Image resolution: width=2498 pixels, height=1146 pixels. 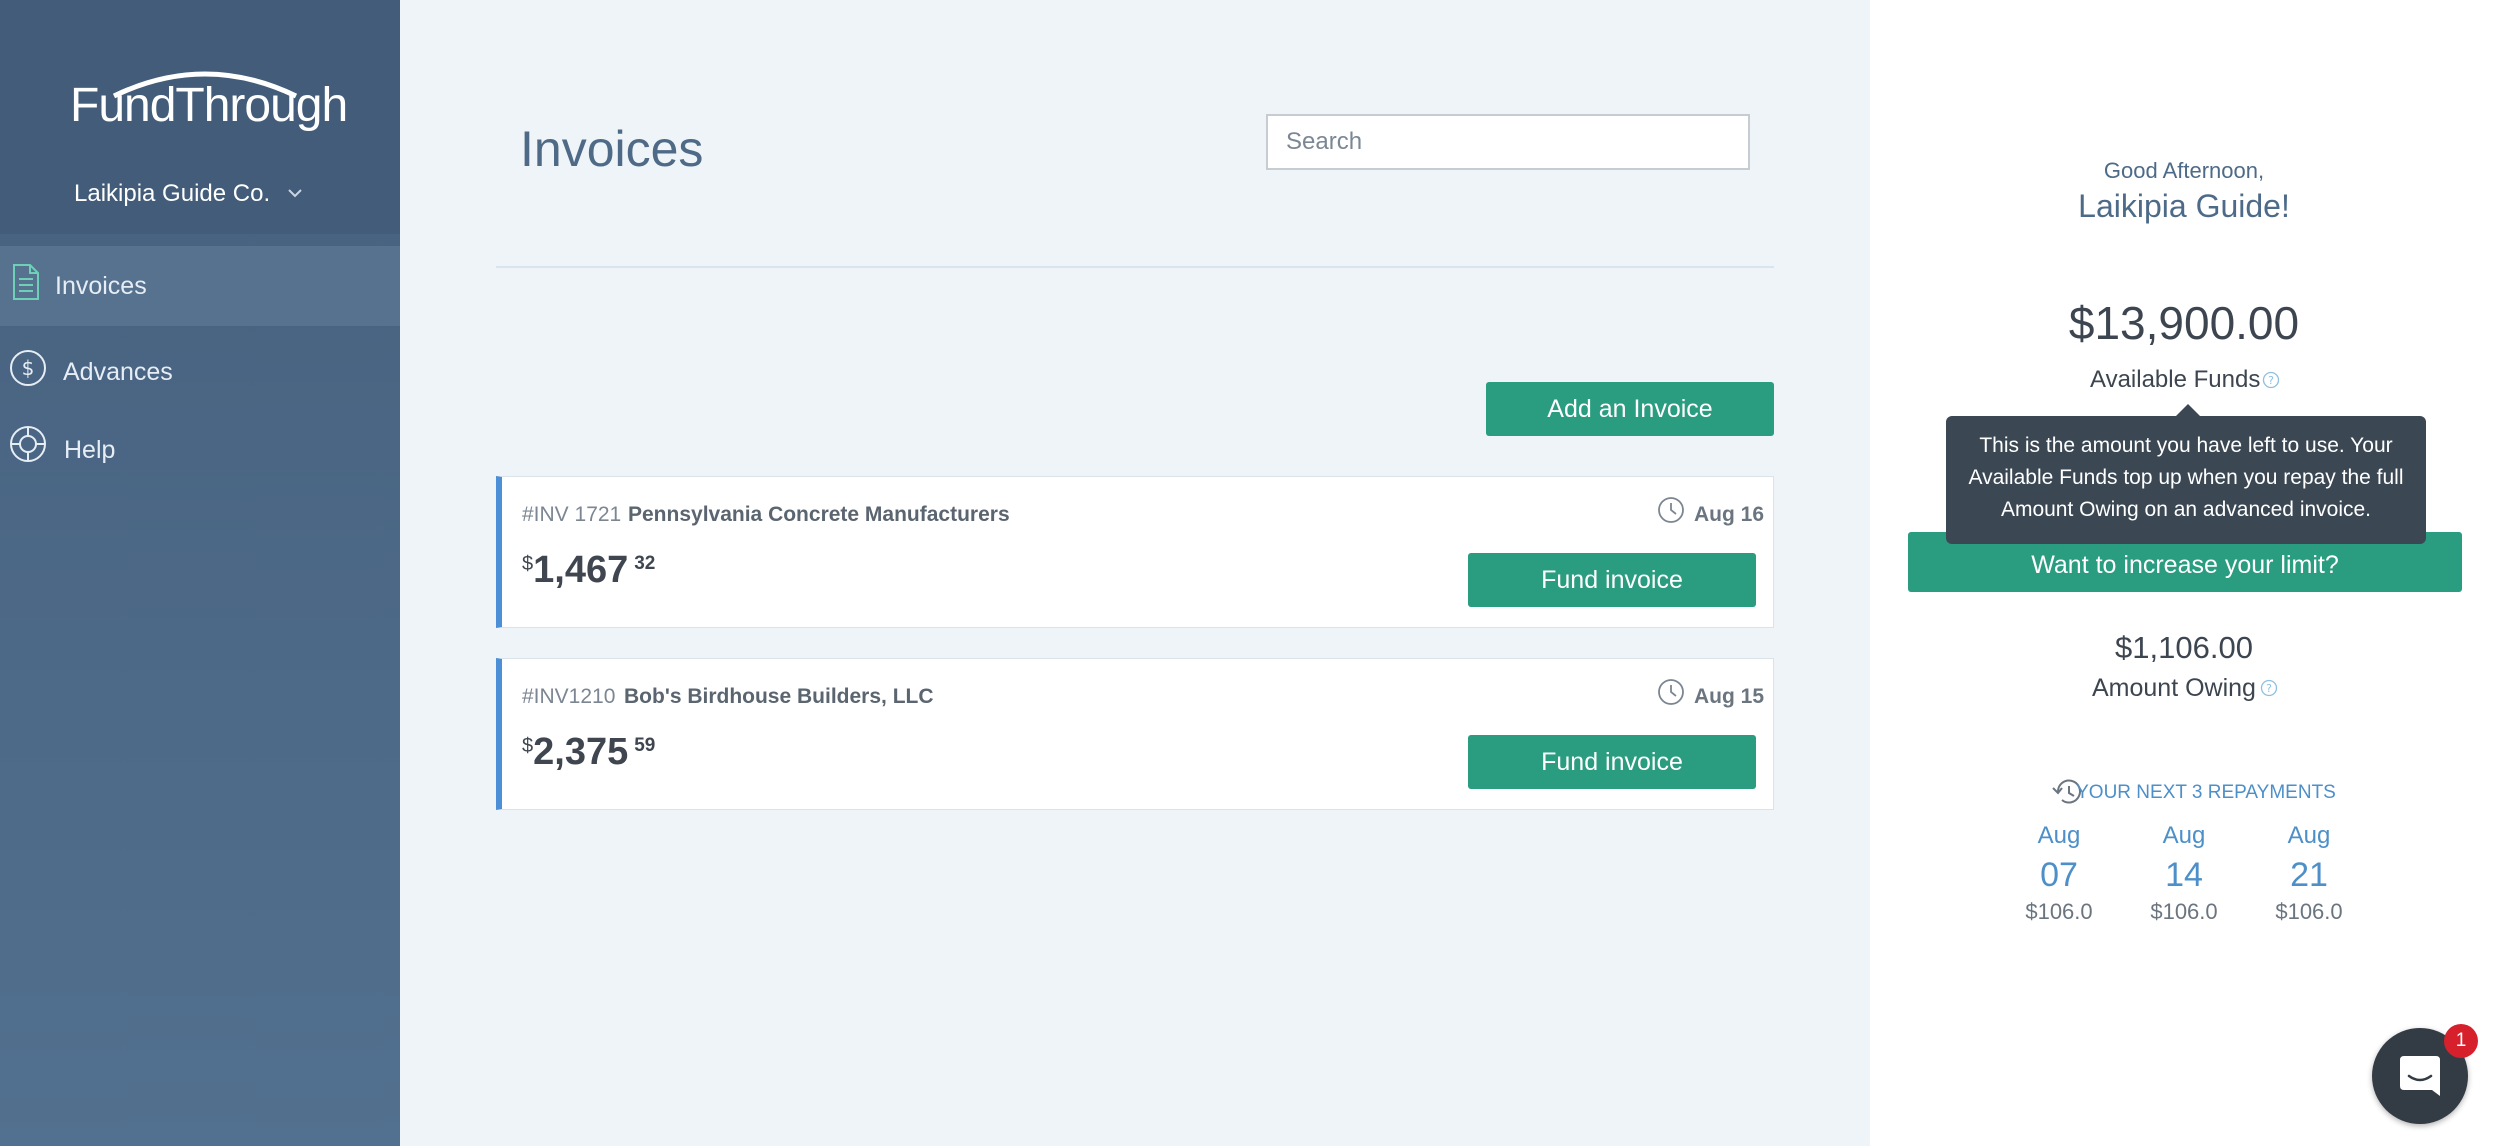 What do you see at coordinates (209, 105) in the screenshot?
I see `logo-text: FundThrough` at bounding box center [209, 105].